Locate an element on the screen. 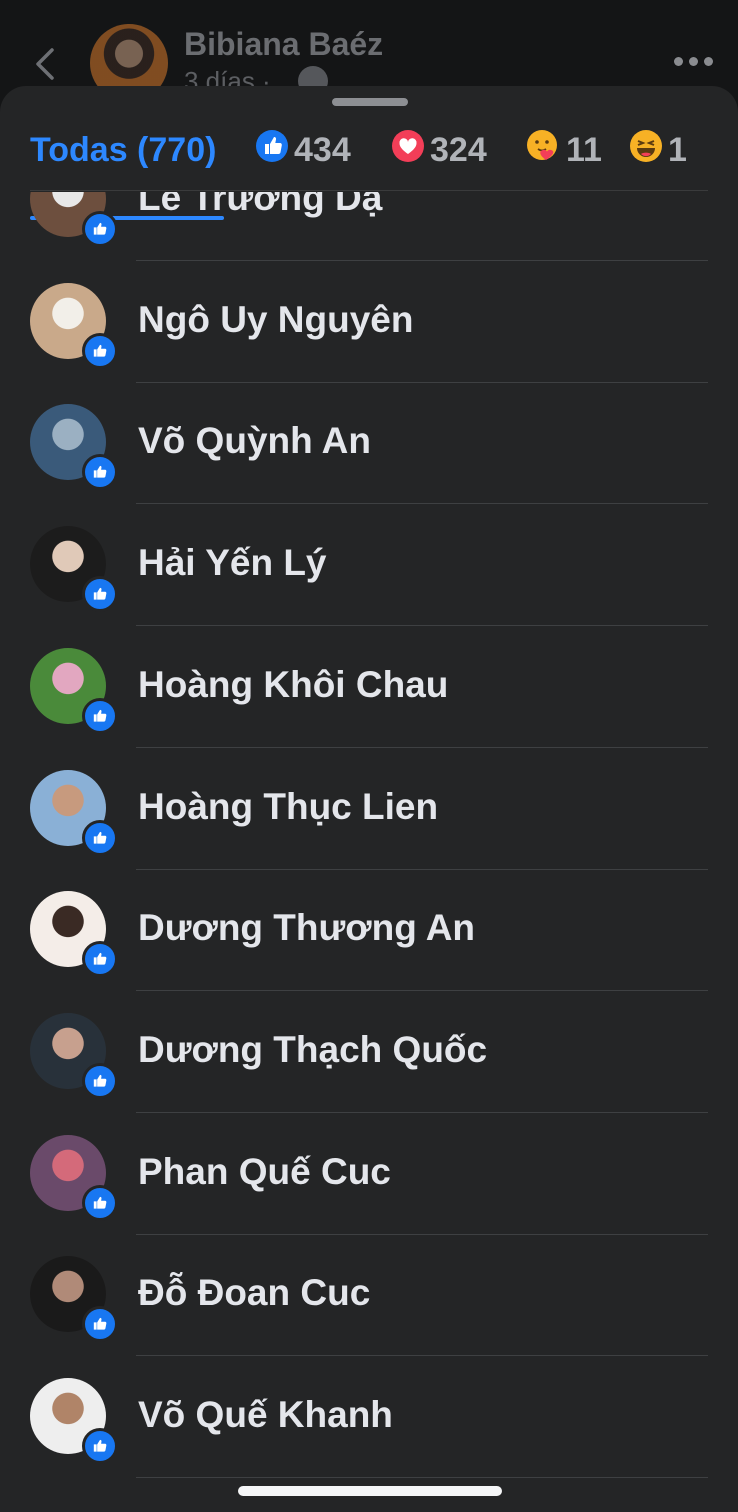  reactor-name: Hải Yến Lý is located at coordinates (232, 563).